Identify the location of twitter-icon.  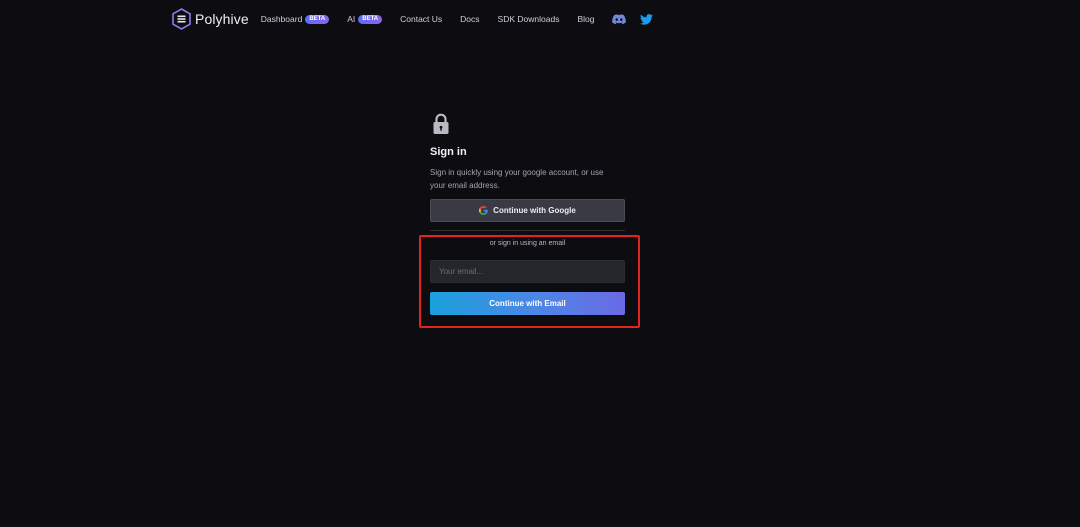
(647, 19).